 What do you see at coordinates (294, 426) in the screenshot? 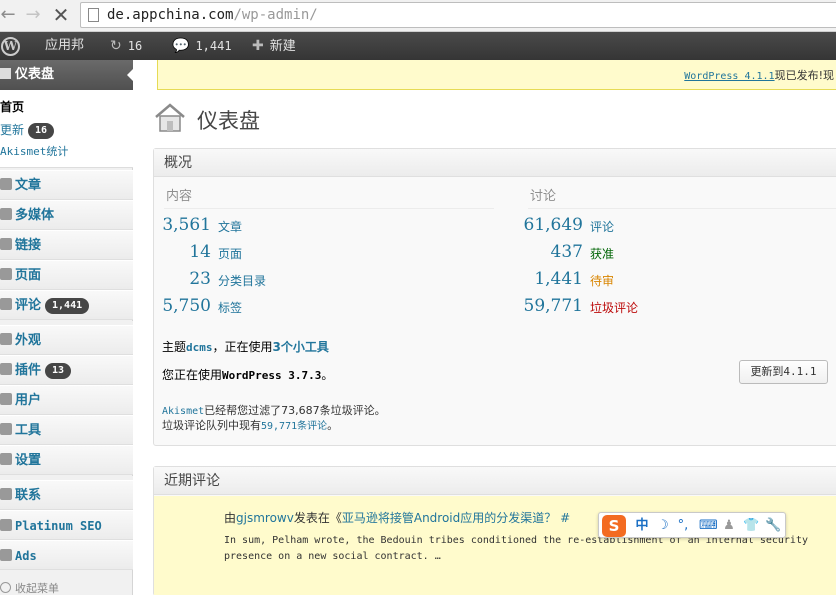
I see `spam-queue-link: 59,771条评论` at bounding box center [294, 426].